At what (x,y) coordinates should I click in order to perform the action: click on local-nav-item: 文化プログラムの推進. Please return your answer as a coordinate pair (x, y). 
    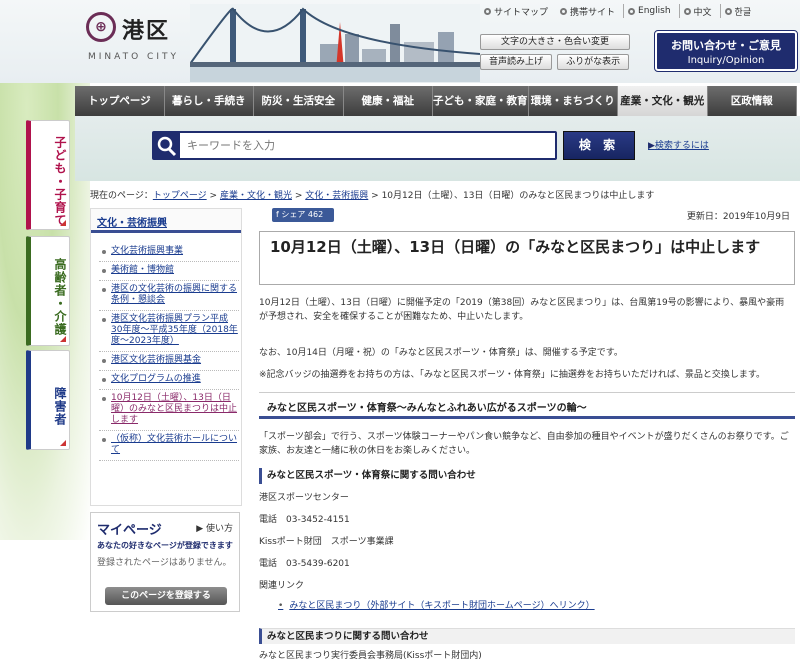
    Looking at the image, I should click on (169, 380).